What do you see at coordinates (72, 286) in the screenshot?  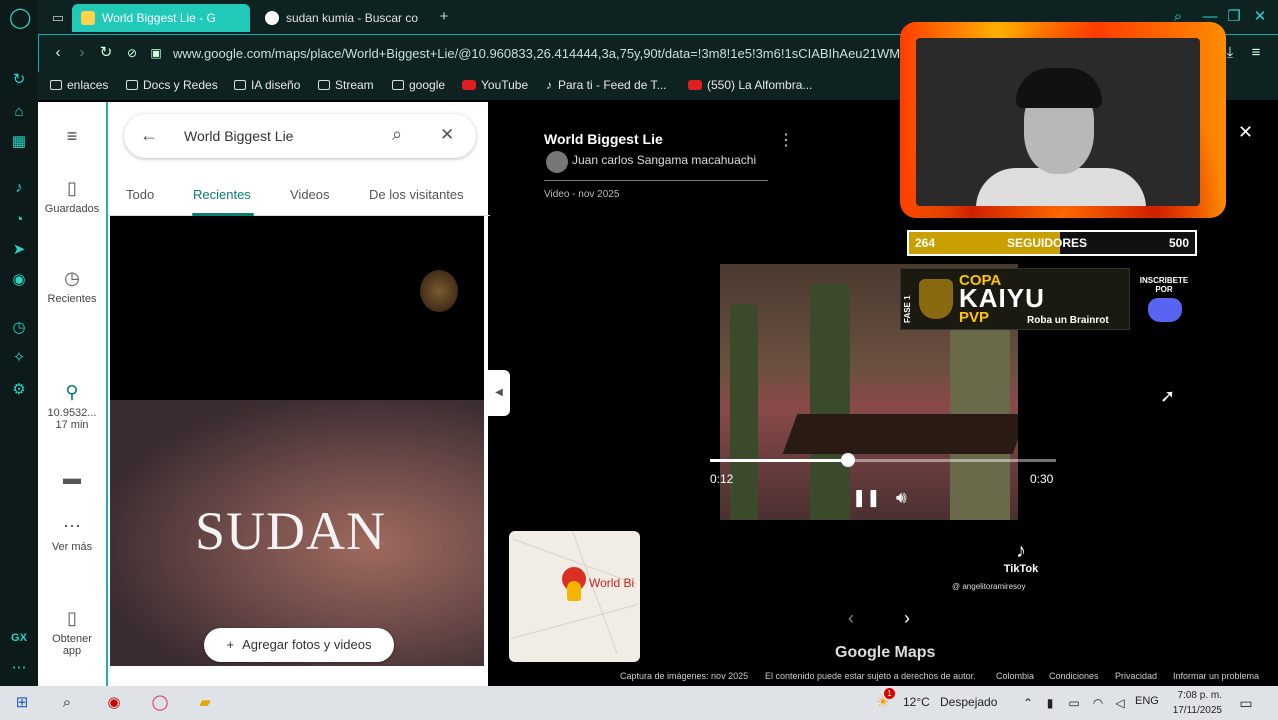 I see `rail-recent: ◷ Recientes` at bounding box center [72, 286].